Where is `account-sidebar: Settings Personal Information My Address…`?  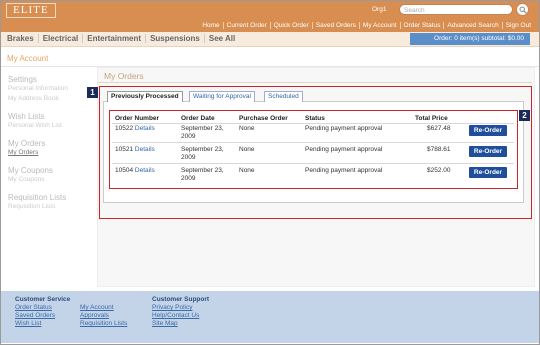
account-sidebar: Settings Personal Information My Address… is located at coordinates (50, 143).